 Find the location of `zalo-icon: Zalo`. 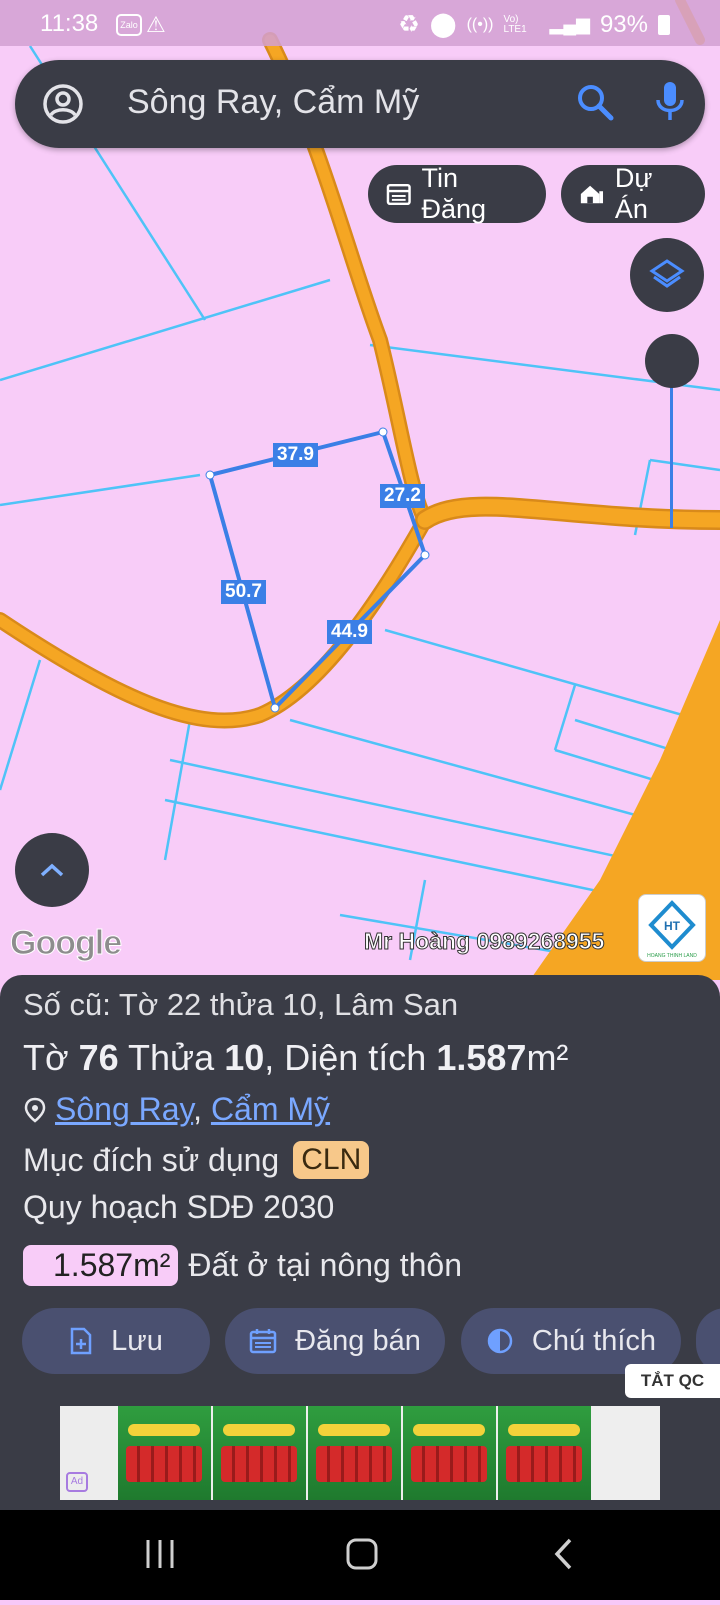

zalo-icon: Zalo is located at coordinates (129, 25).